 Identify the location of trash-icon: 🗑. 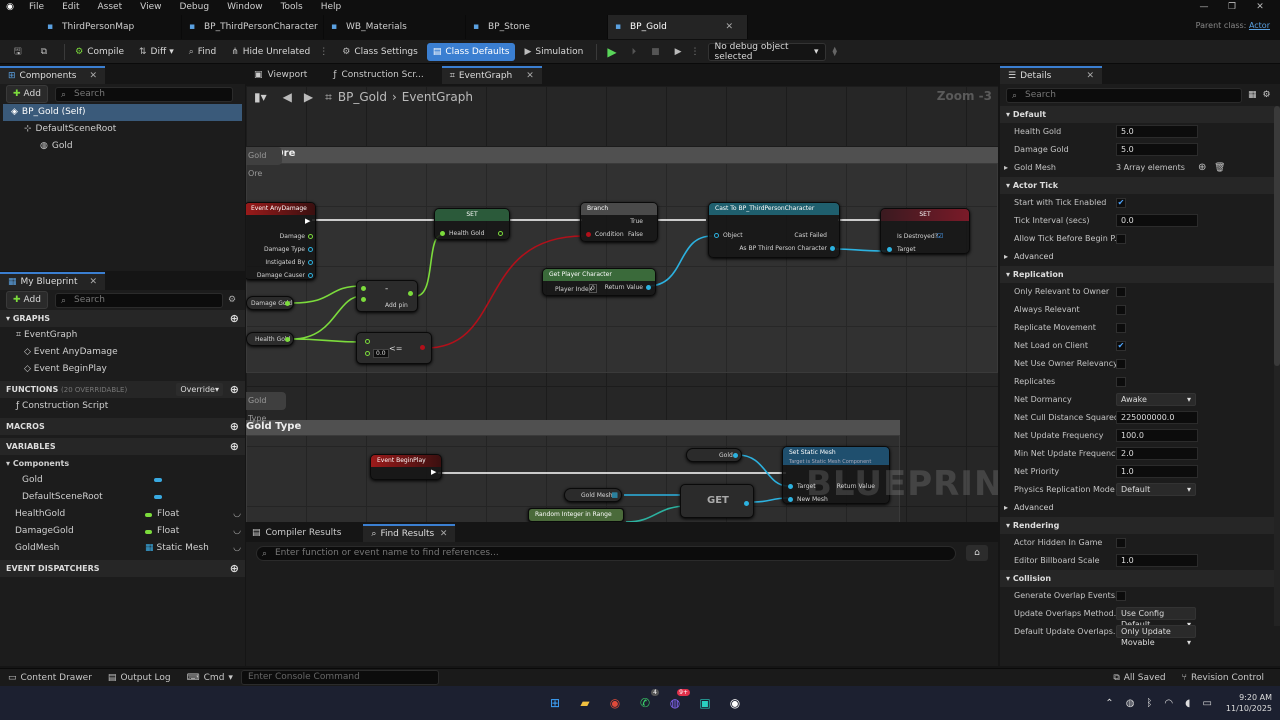
(1219, 168).